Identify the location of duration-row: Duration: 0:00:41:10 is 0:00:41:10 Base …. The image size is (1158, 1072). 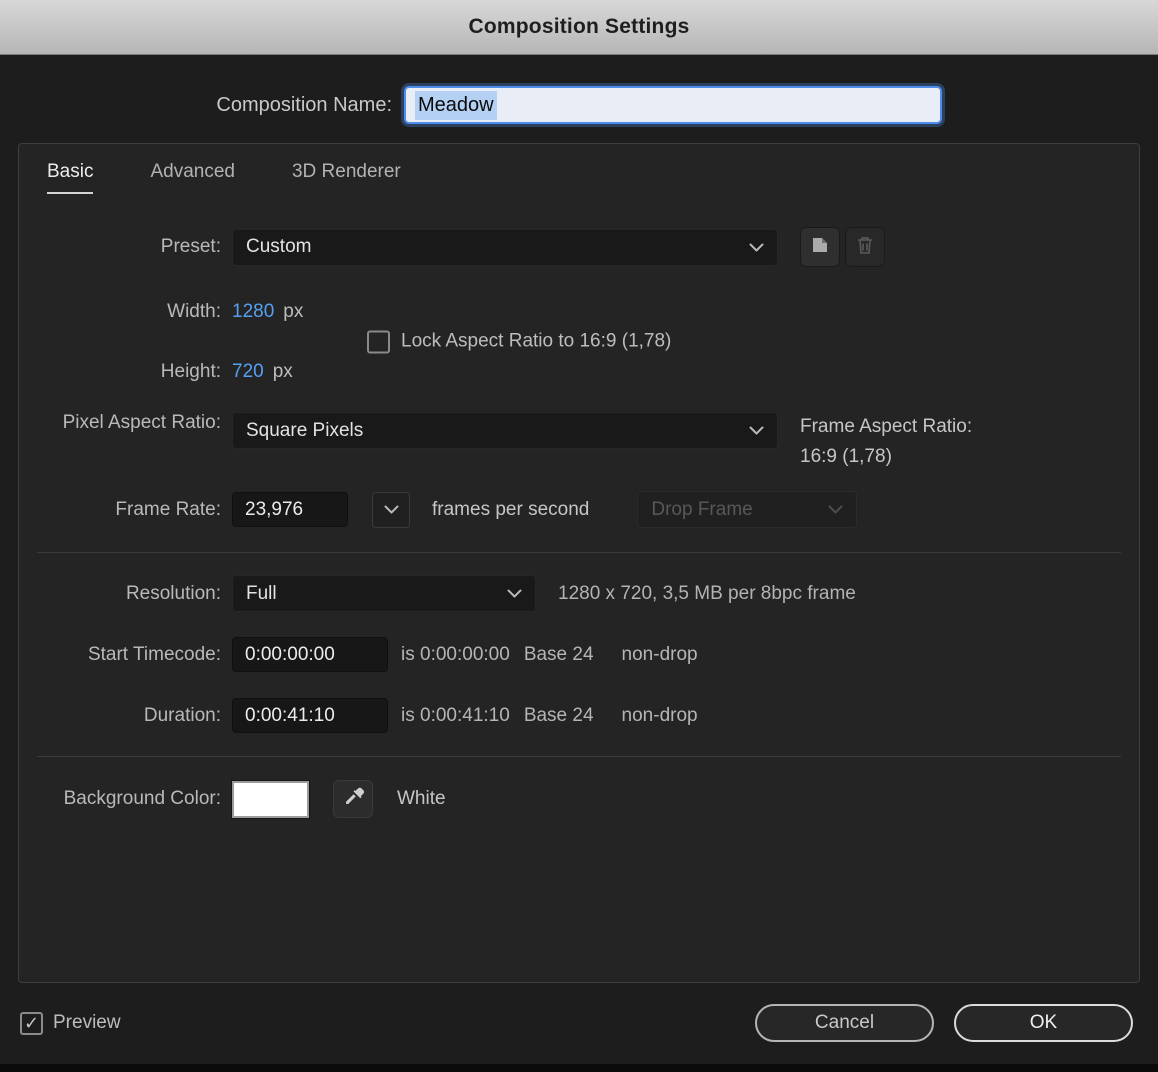
(579, 715).